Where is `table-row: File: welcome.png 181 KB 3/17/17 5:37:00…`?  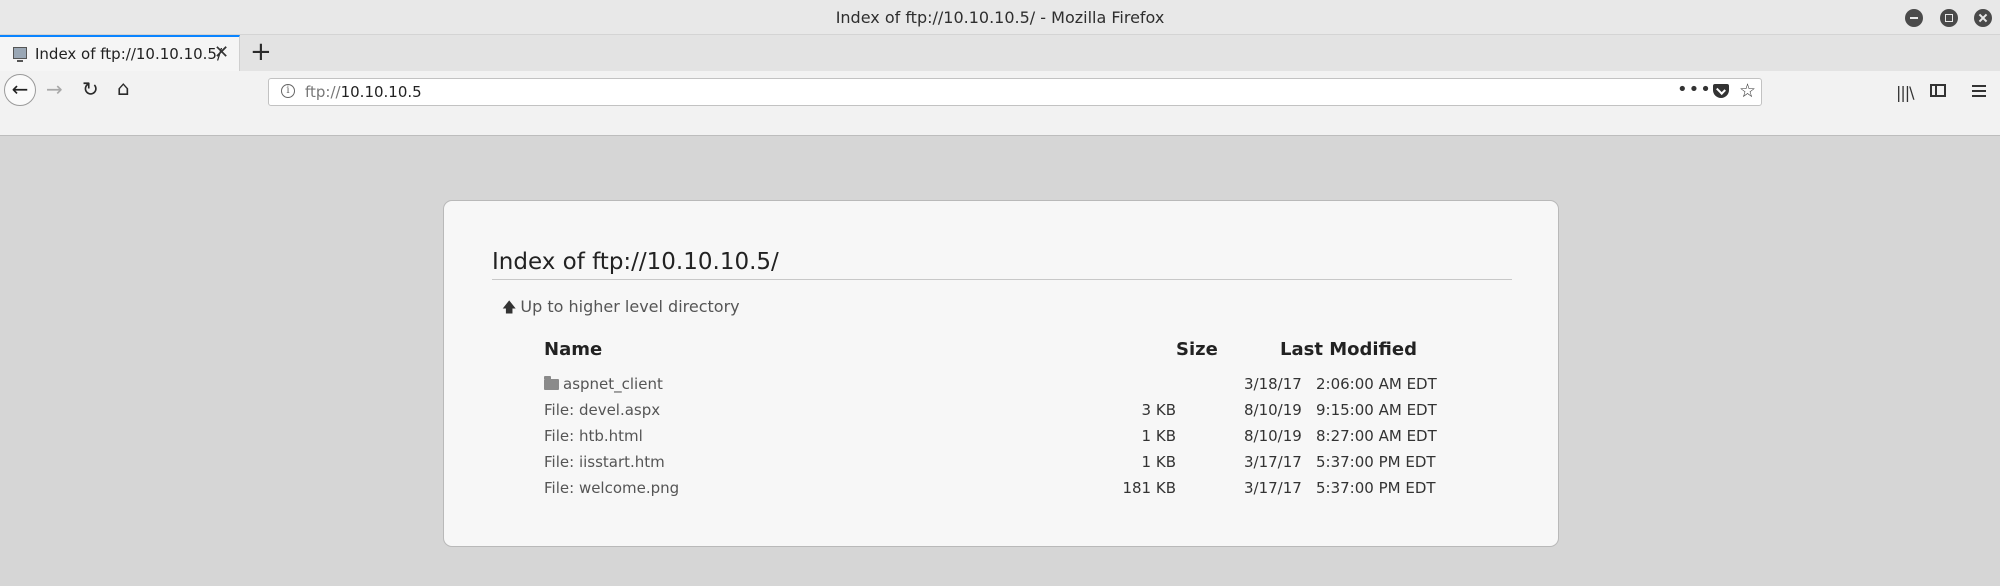 table-row: File: welcome.png 181 KB 3/17/17 5:37:00… is located at coordinates (990, 490).